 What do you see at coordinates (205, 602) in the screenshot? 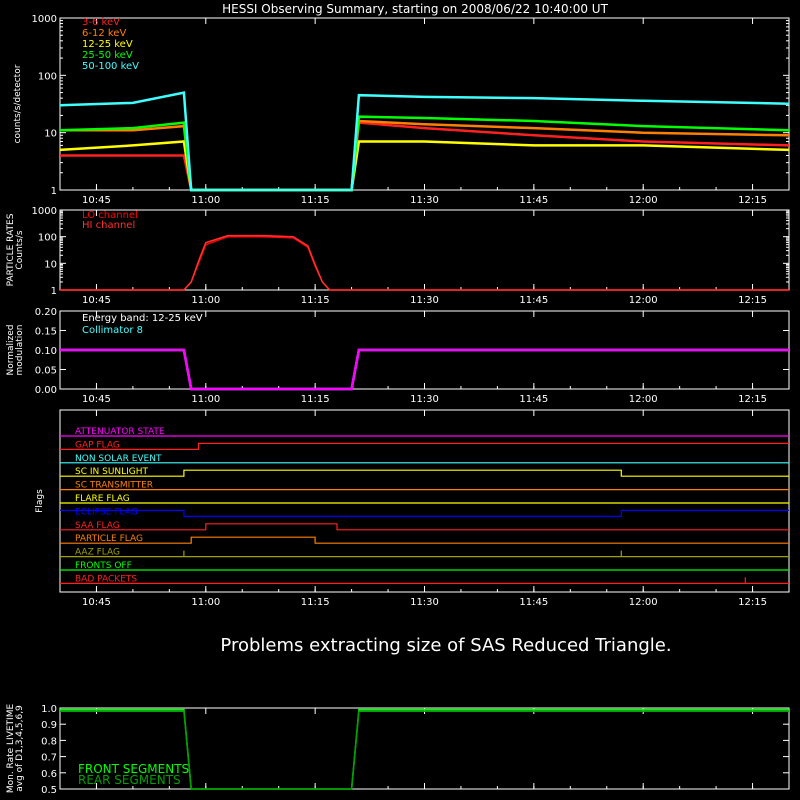
I see `panel-3-xtick-label: 11:00` at bounding box center [205, 602].